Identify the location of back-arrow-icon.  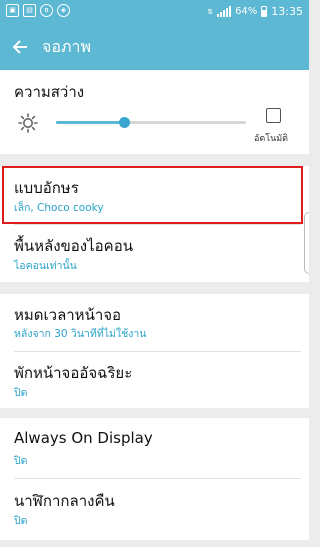
(20, 47).